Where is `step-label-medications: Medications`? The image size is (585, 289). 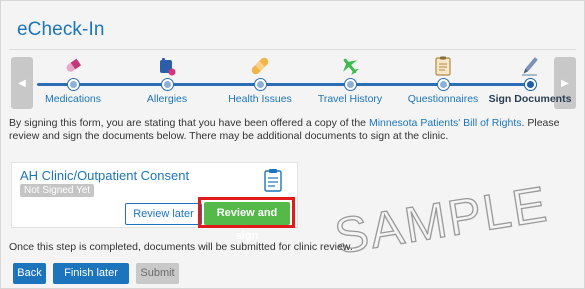
step-label-medications: Medications is located at coordinates (73, 99).